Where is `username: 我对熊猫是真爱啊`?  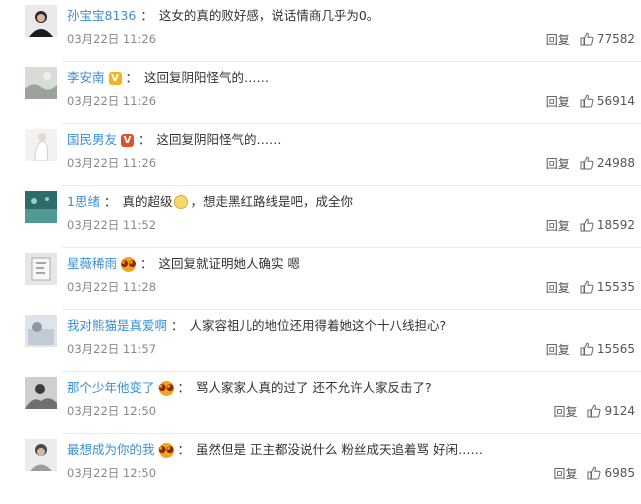
username: 我对熊猫是真爱啊 is located at coordinates (117, 326).